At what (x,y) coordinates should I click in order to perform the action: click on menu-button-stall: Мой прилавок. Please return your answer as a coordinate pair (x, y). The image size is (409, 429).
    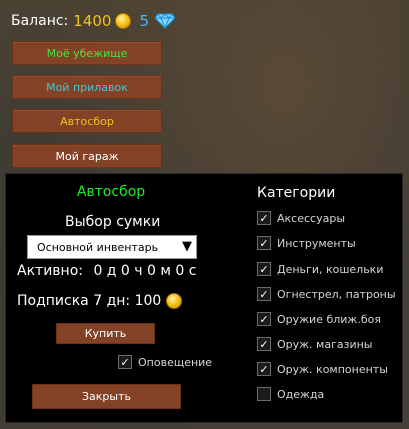
    Looking at the image, I should click on (87, 87).